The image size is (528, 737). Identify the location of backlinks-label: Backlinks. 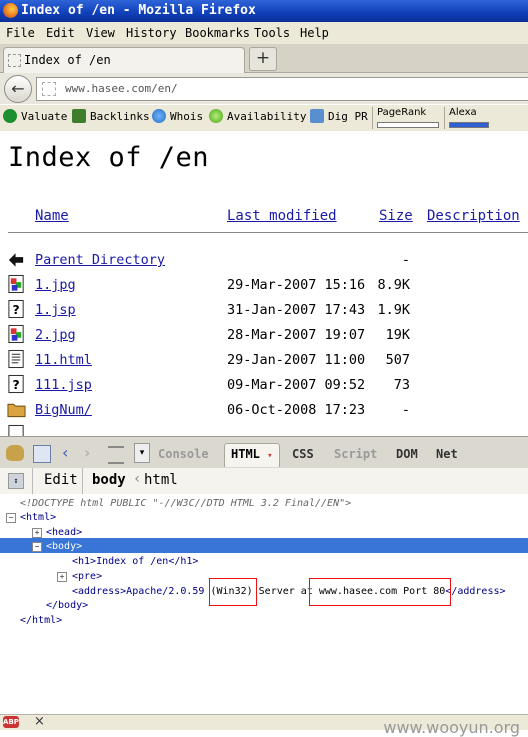
(120, 116).